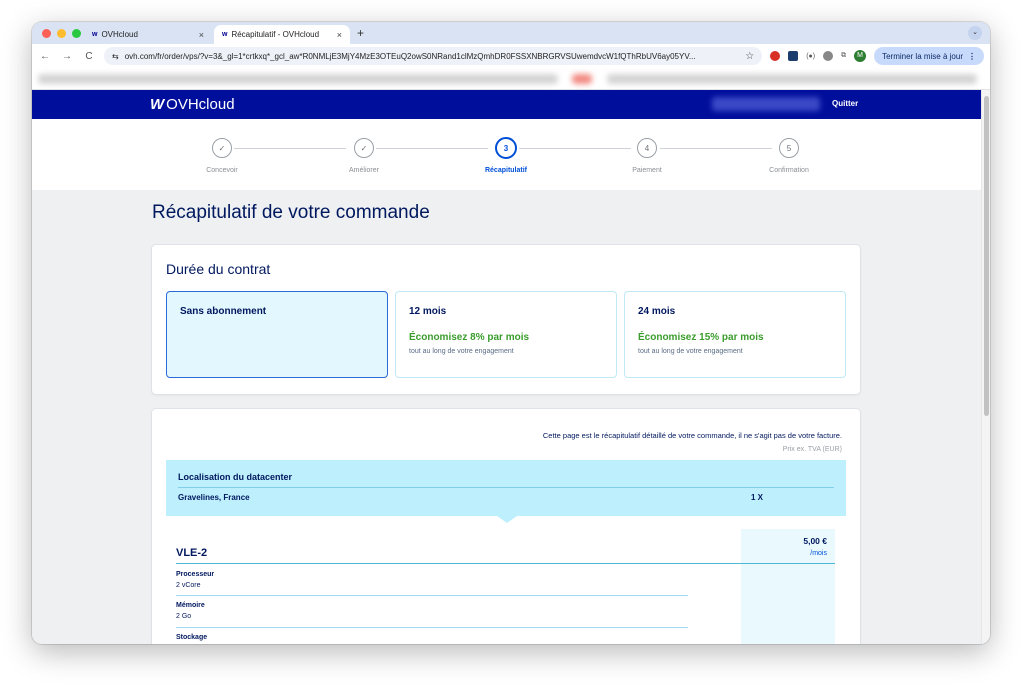 The height and width of the screenshot is (689, 1024). I want to click on tab-recapitulatif: ᴡ Récapitulatif - OVHcloud ×, so click(282, 34).